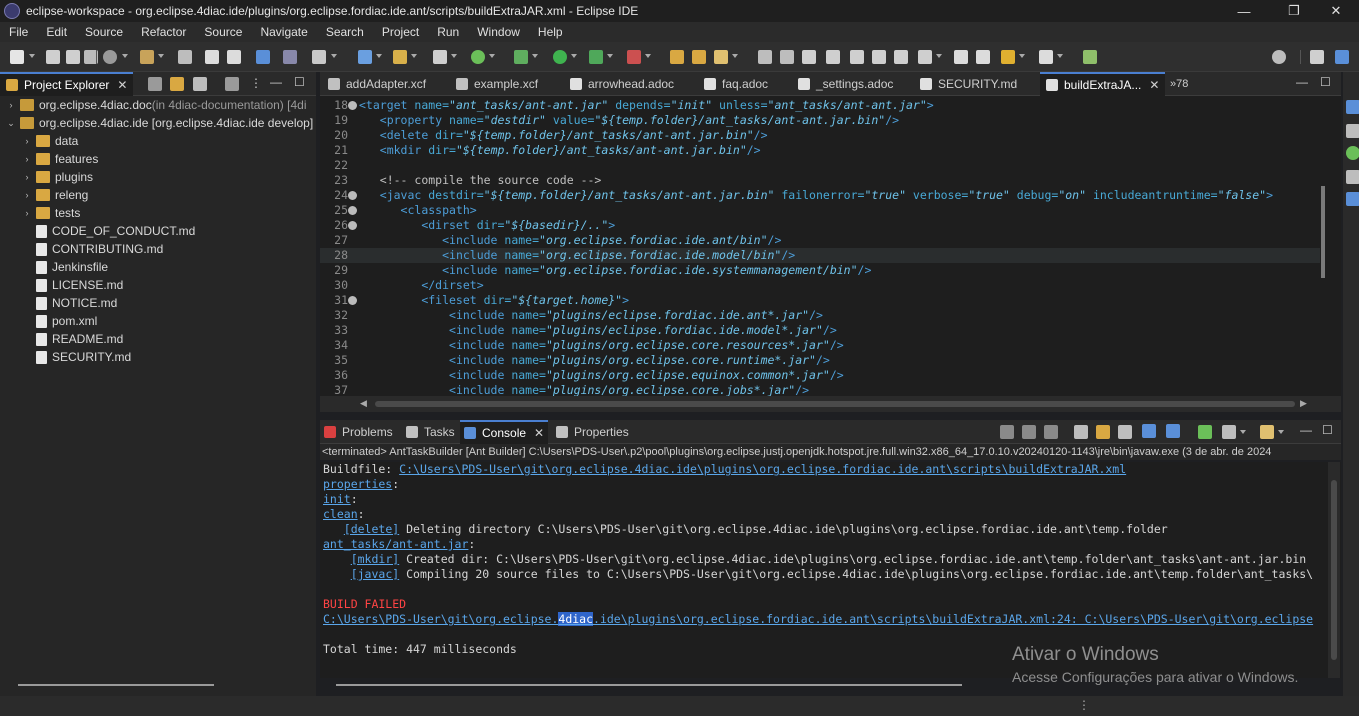  I want to click on editor-vscrollbar, so click(1323, 232).